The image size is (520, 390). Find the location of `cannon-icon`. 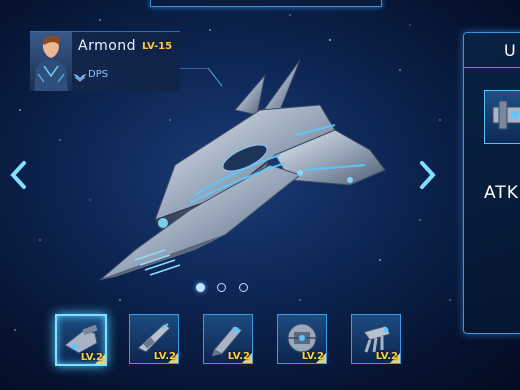

cannon-icon is located at coordinates (506, 115).